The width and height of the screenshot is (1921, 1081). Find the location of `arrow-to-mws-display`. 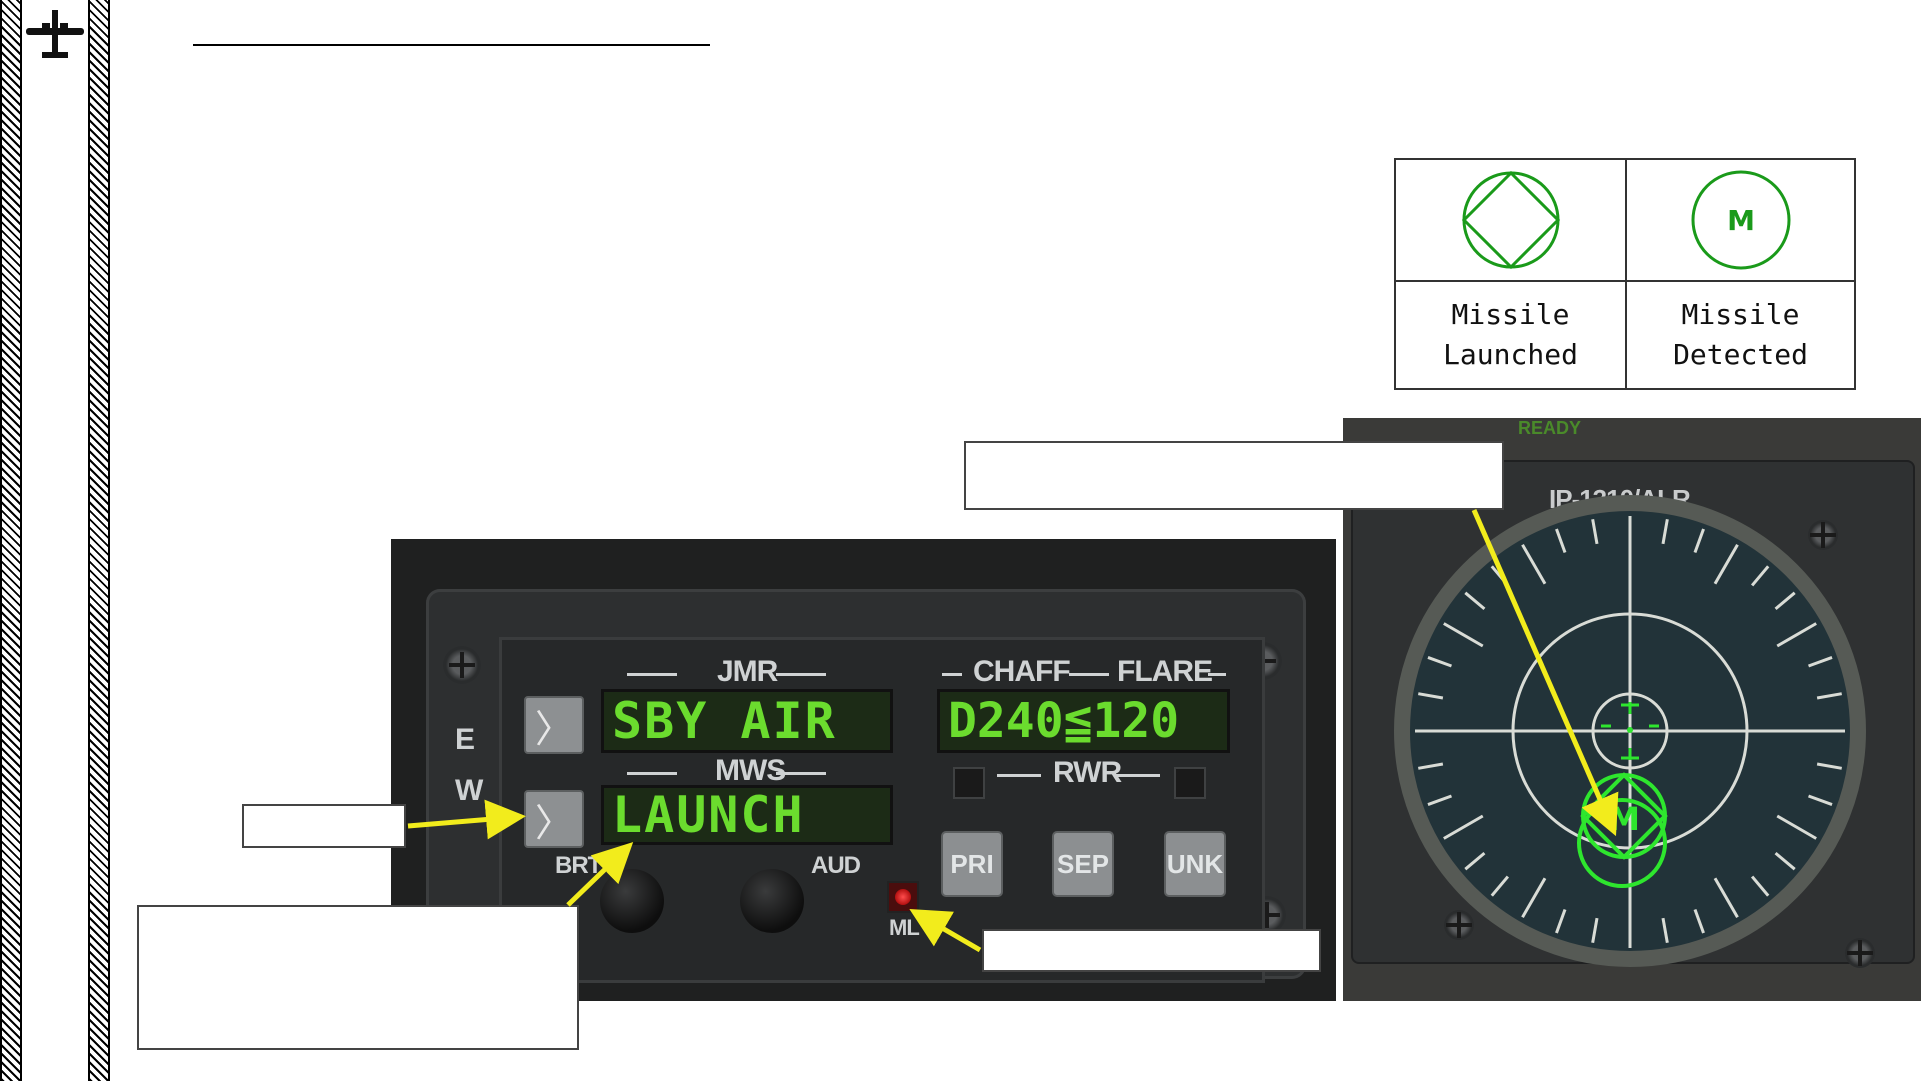

arrow-to-mws-display is located at coordinates (600, 874).